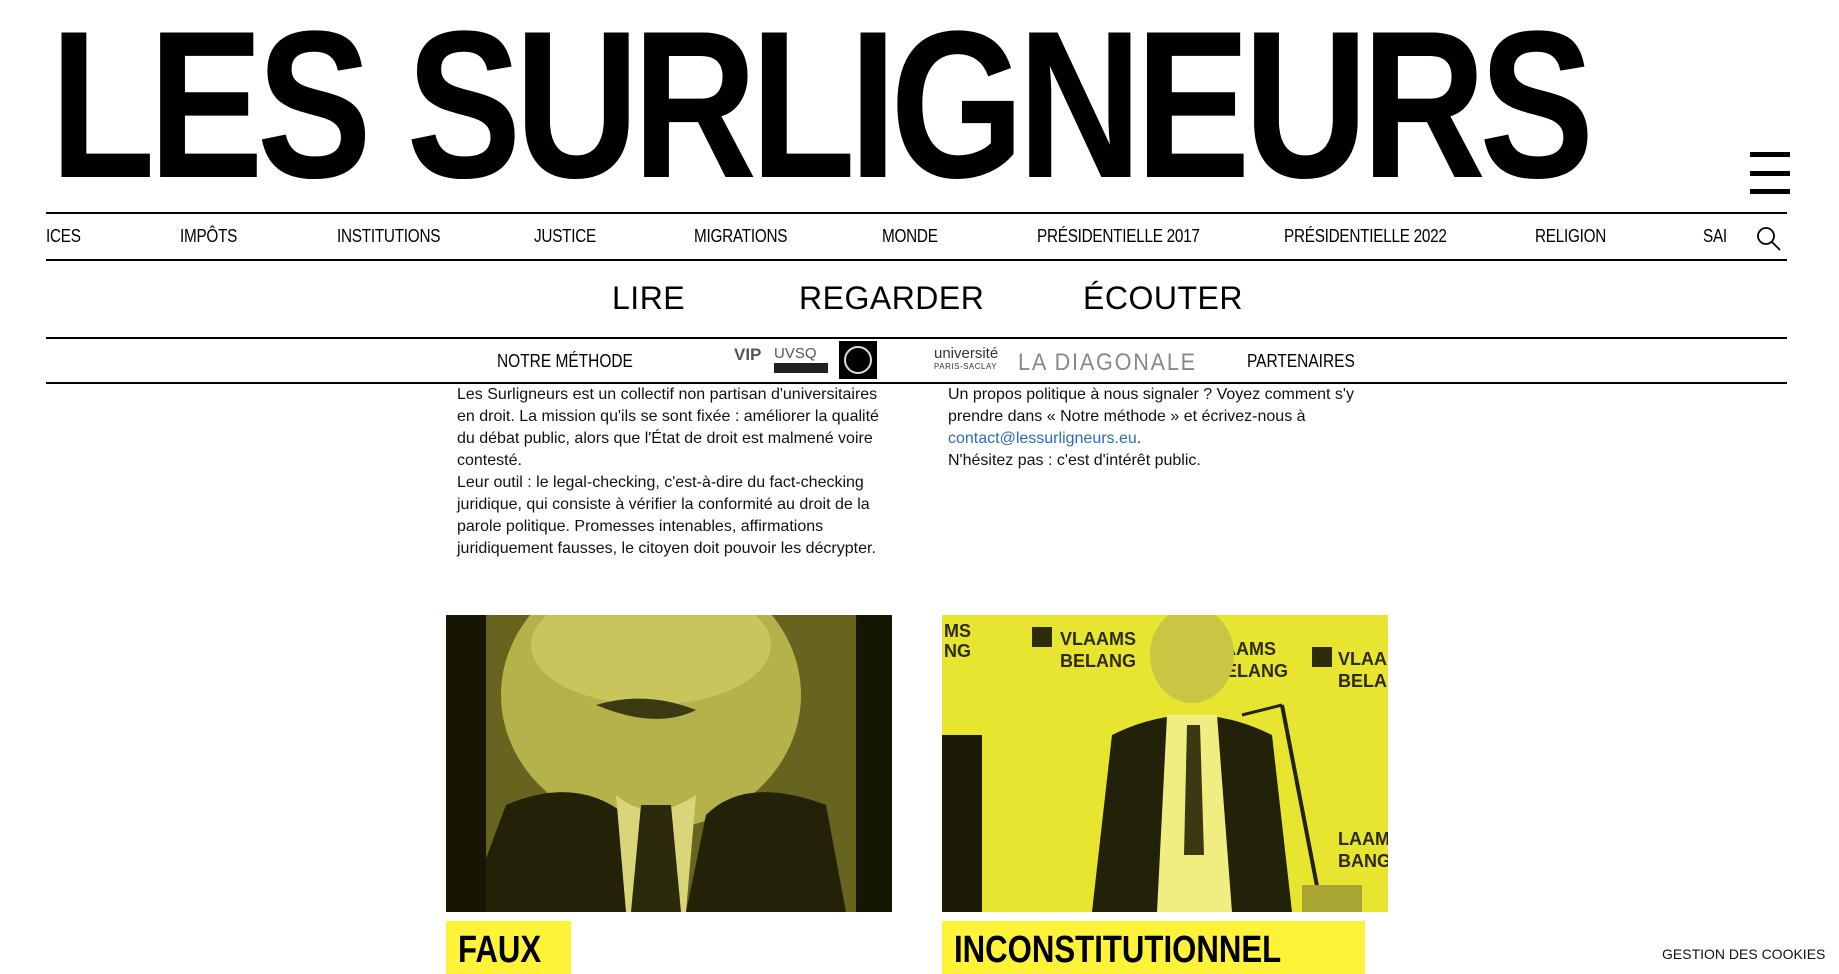  I want to click on partners-link: PARTENAIRES, so click(1301, 361).